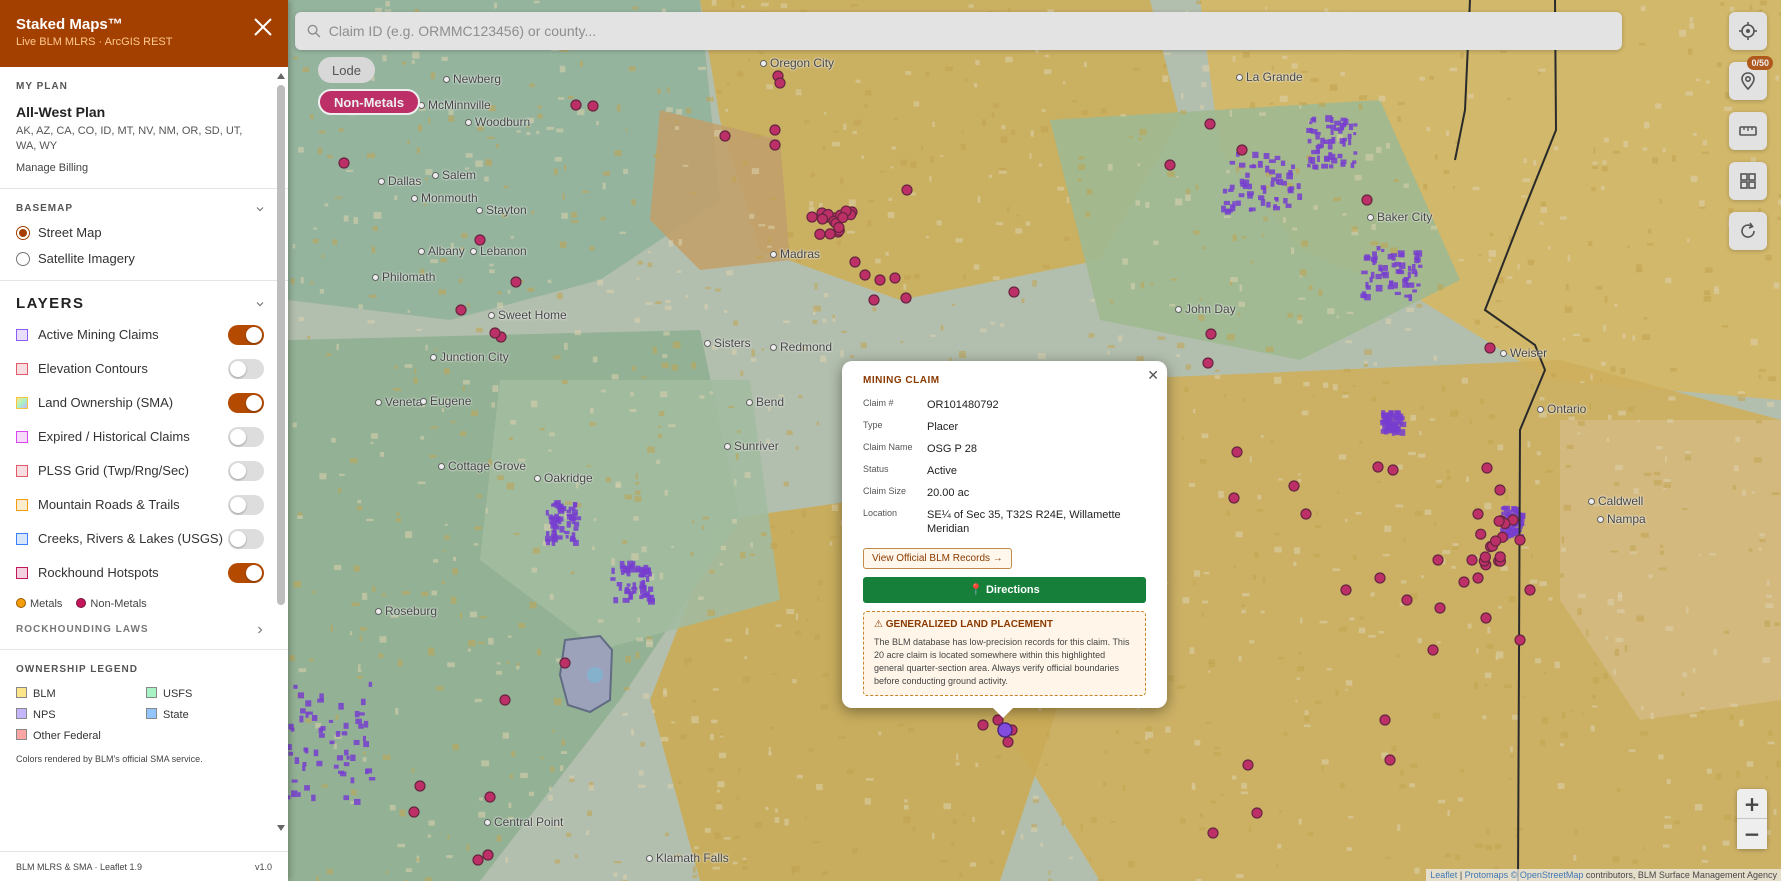 Image resolution: width=1781 pixels, height=881 pixels. What do you see at coordinates (1760, 63) in the screenshot?
I see `pin-count-badge: 0/50` at bounding box center [1760, 63].